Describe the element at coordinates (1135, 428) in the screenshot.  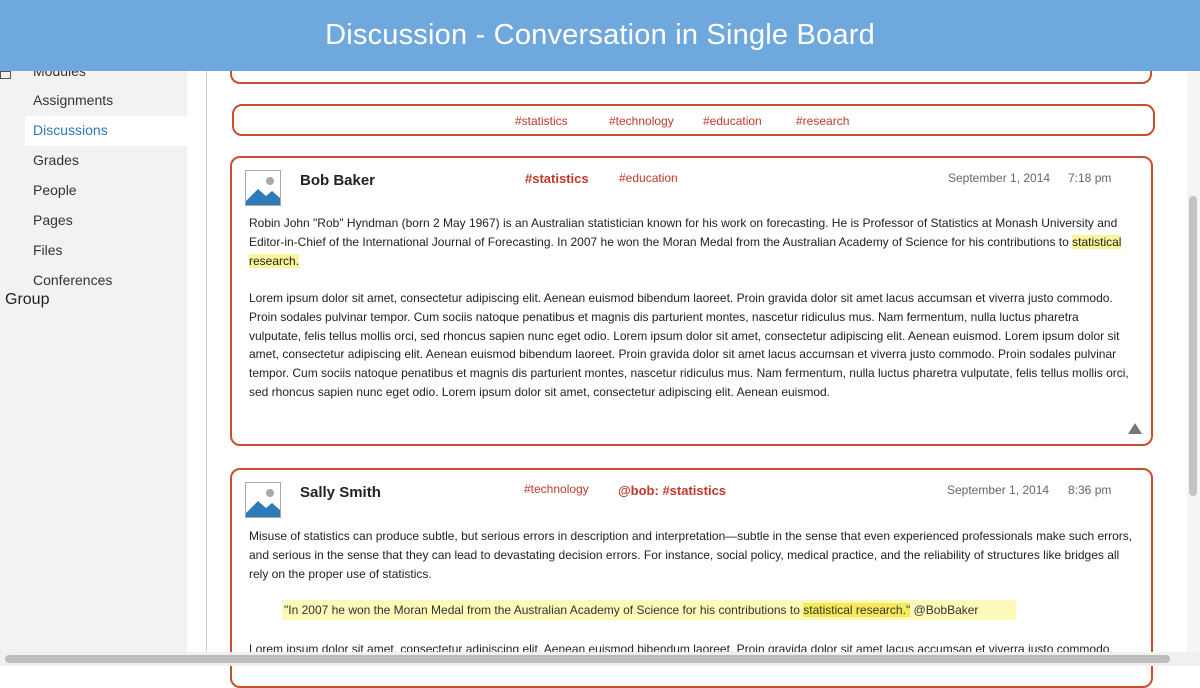
I see `collapse-triangle-icon` at that location.